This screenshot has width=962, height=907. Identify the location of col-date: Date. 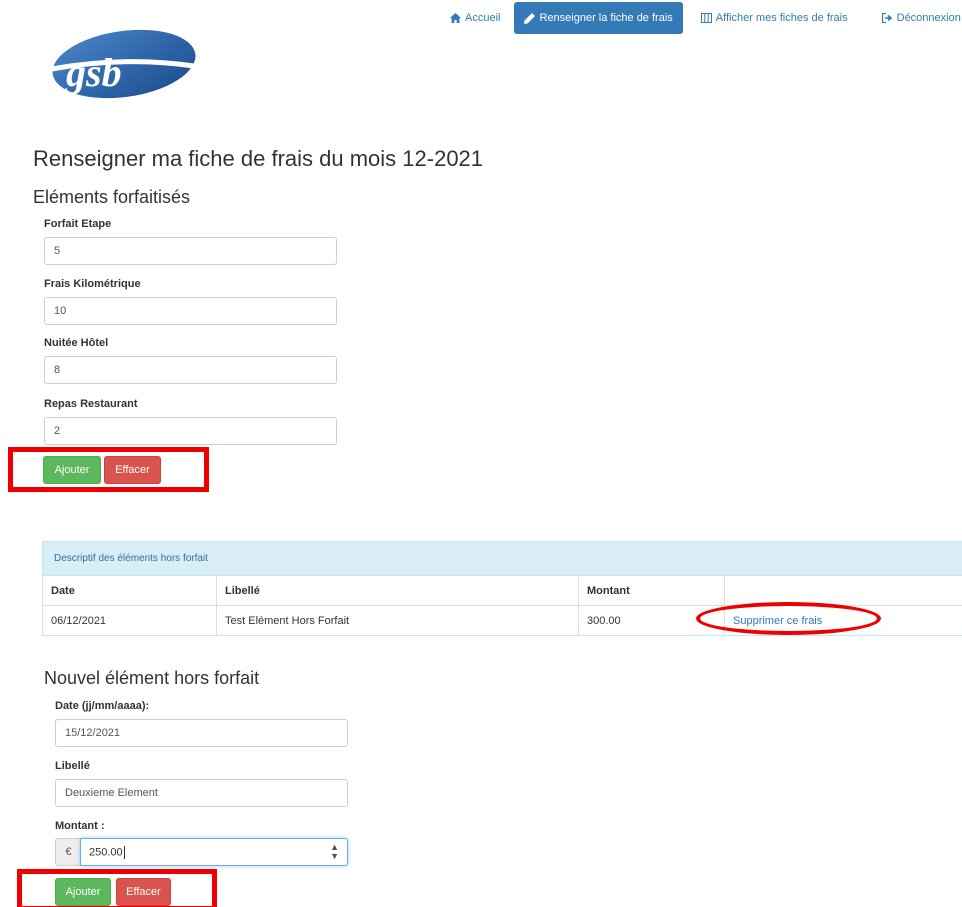
(130, 590).